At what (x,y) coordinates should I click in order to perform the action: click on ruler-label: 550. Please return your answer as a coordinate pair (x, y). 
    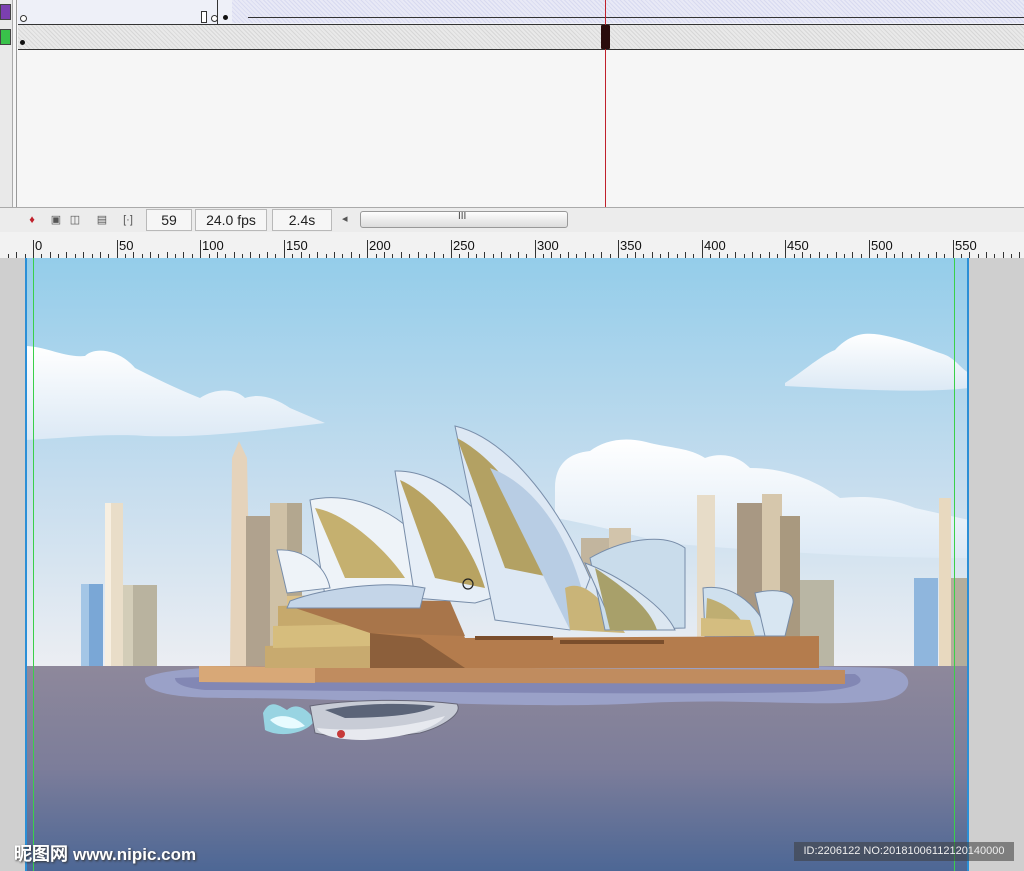
    Looking at the image, I should click on (966, 245).